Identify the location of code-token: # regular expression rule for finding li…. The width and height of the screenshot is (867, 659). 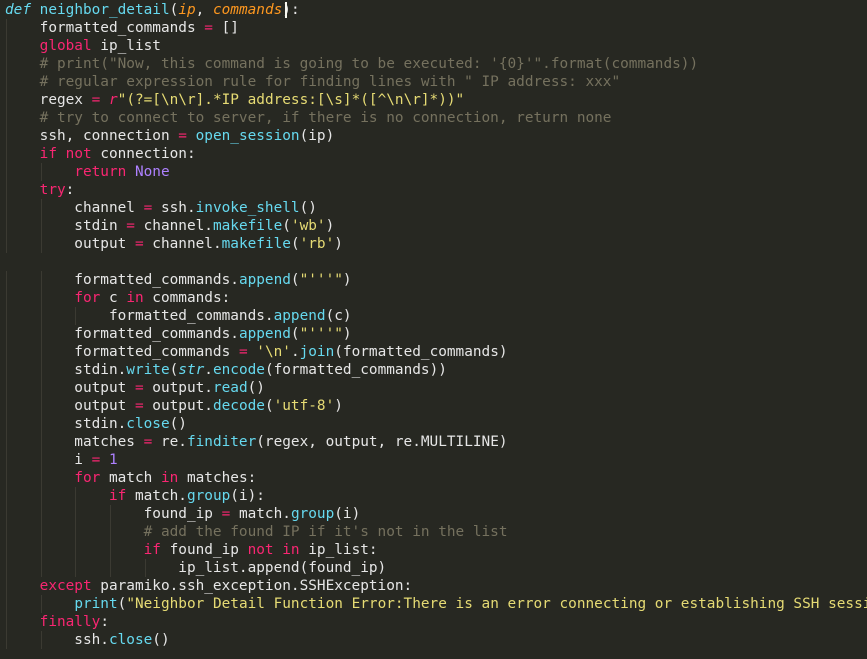
(330, 82).